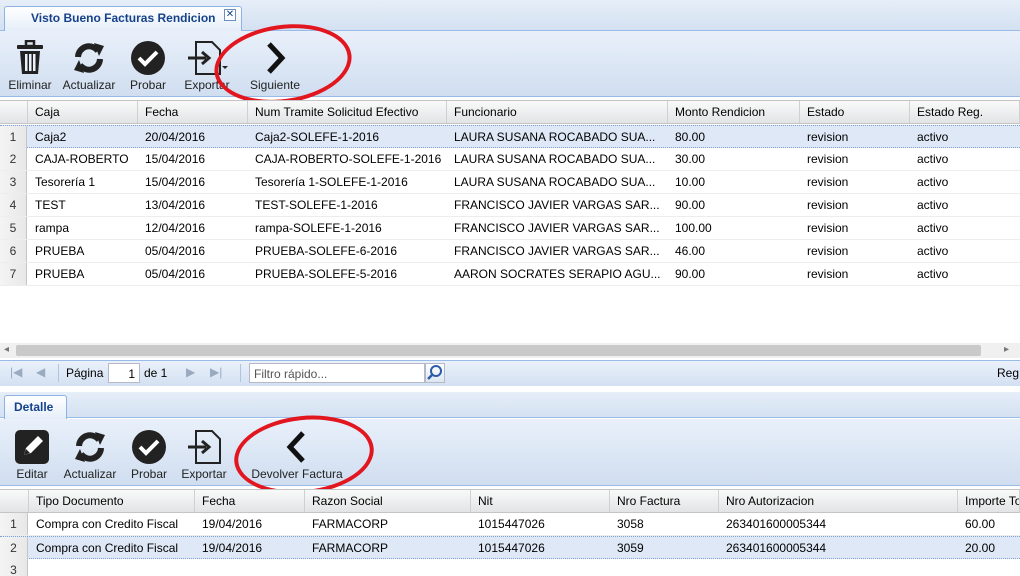 This screenshot has height=576, width=1020. What do you see at coordinates (13, 159) in the screenshot?
I see `row-number: 2` at bounding box center [13, 159].